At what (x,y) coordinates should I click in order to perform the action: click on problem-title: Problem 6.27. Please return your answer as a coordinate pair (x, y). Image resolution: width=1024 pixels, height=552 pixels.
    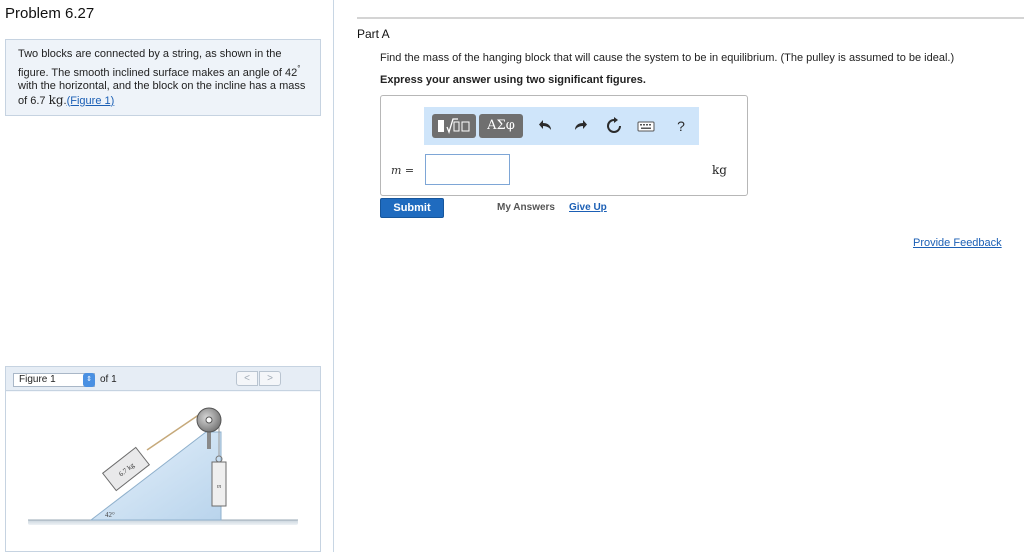
    Looking at the image, I should click on (50, 13).